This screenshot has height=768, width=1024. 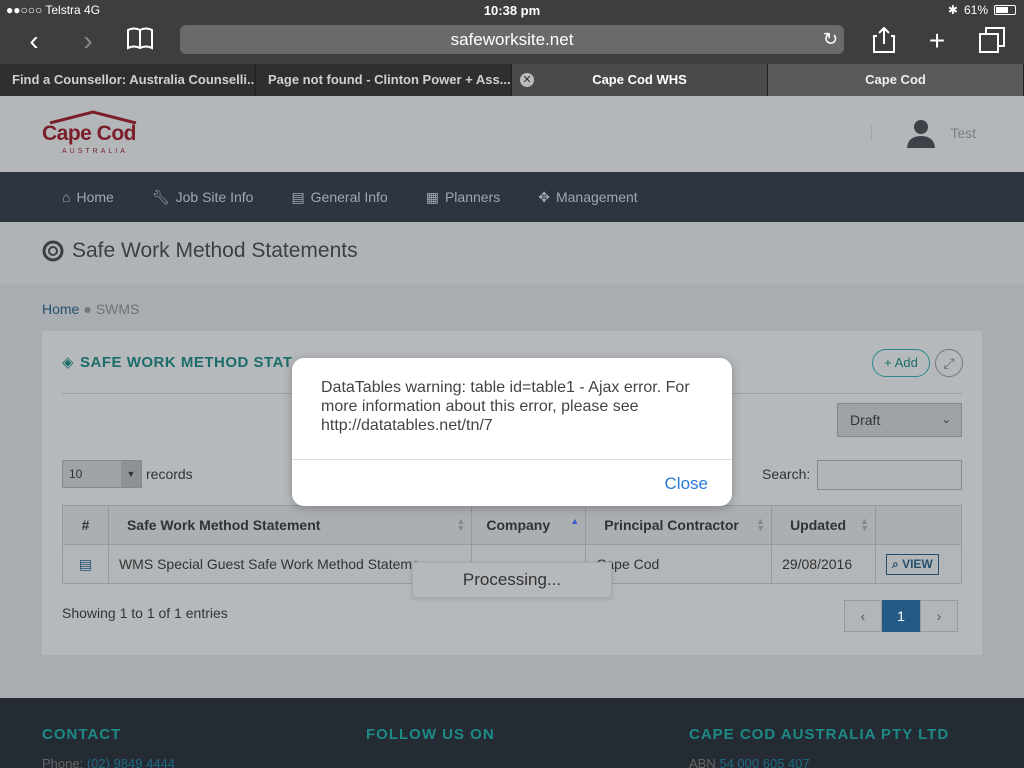 I want to click on abn-link: 54 000 605 407, so click(x=764, y=762).